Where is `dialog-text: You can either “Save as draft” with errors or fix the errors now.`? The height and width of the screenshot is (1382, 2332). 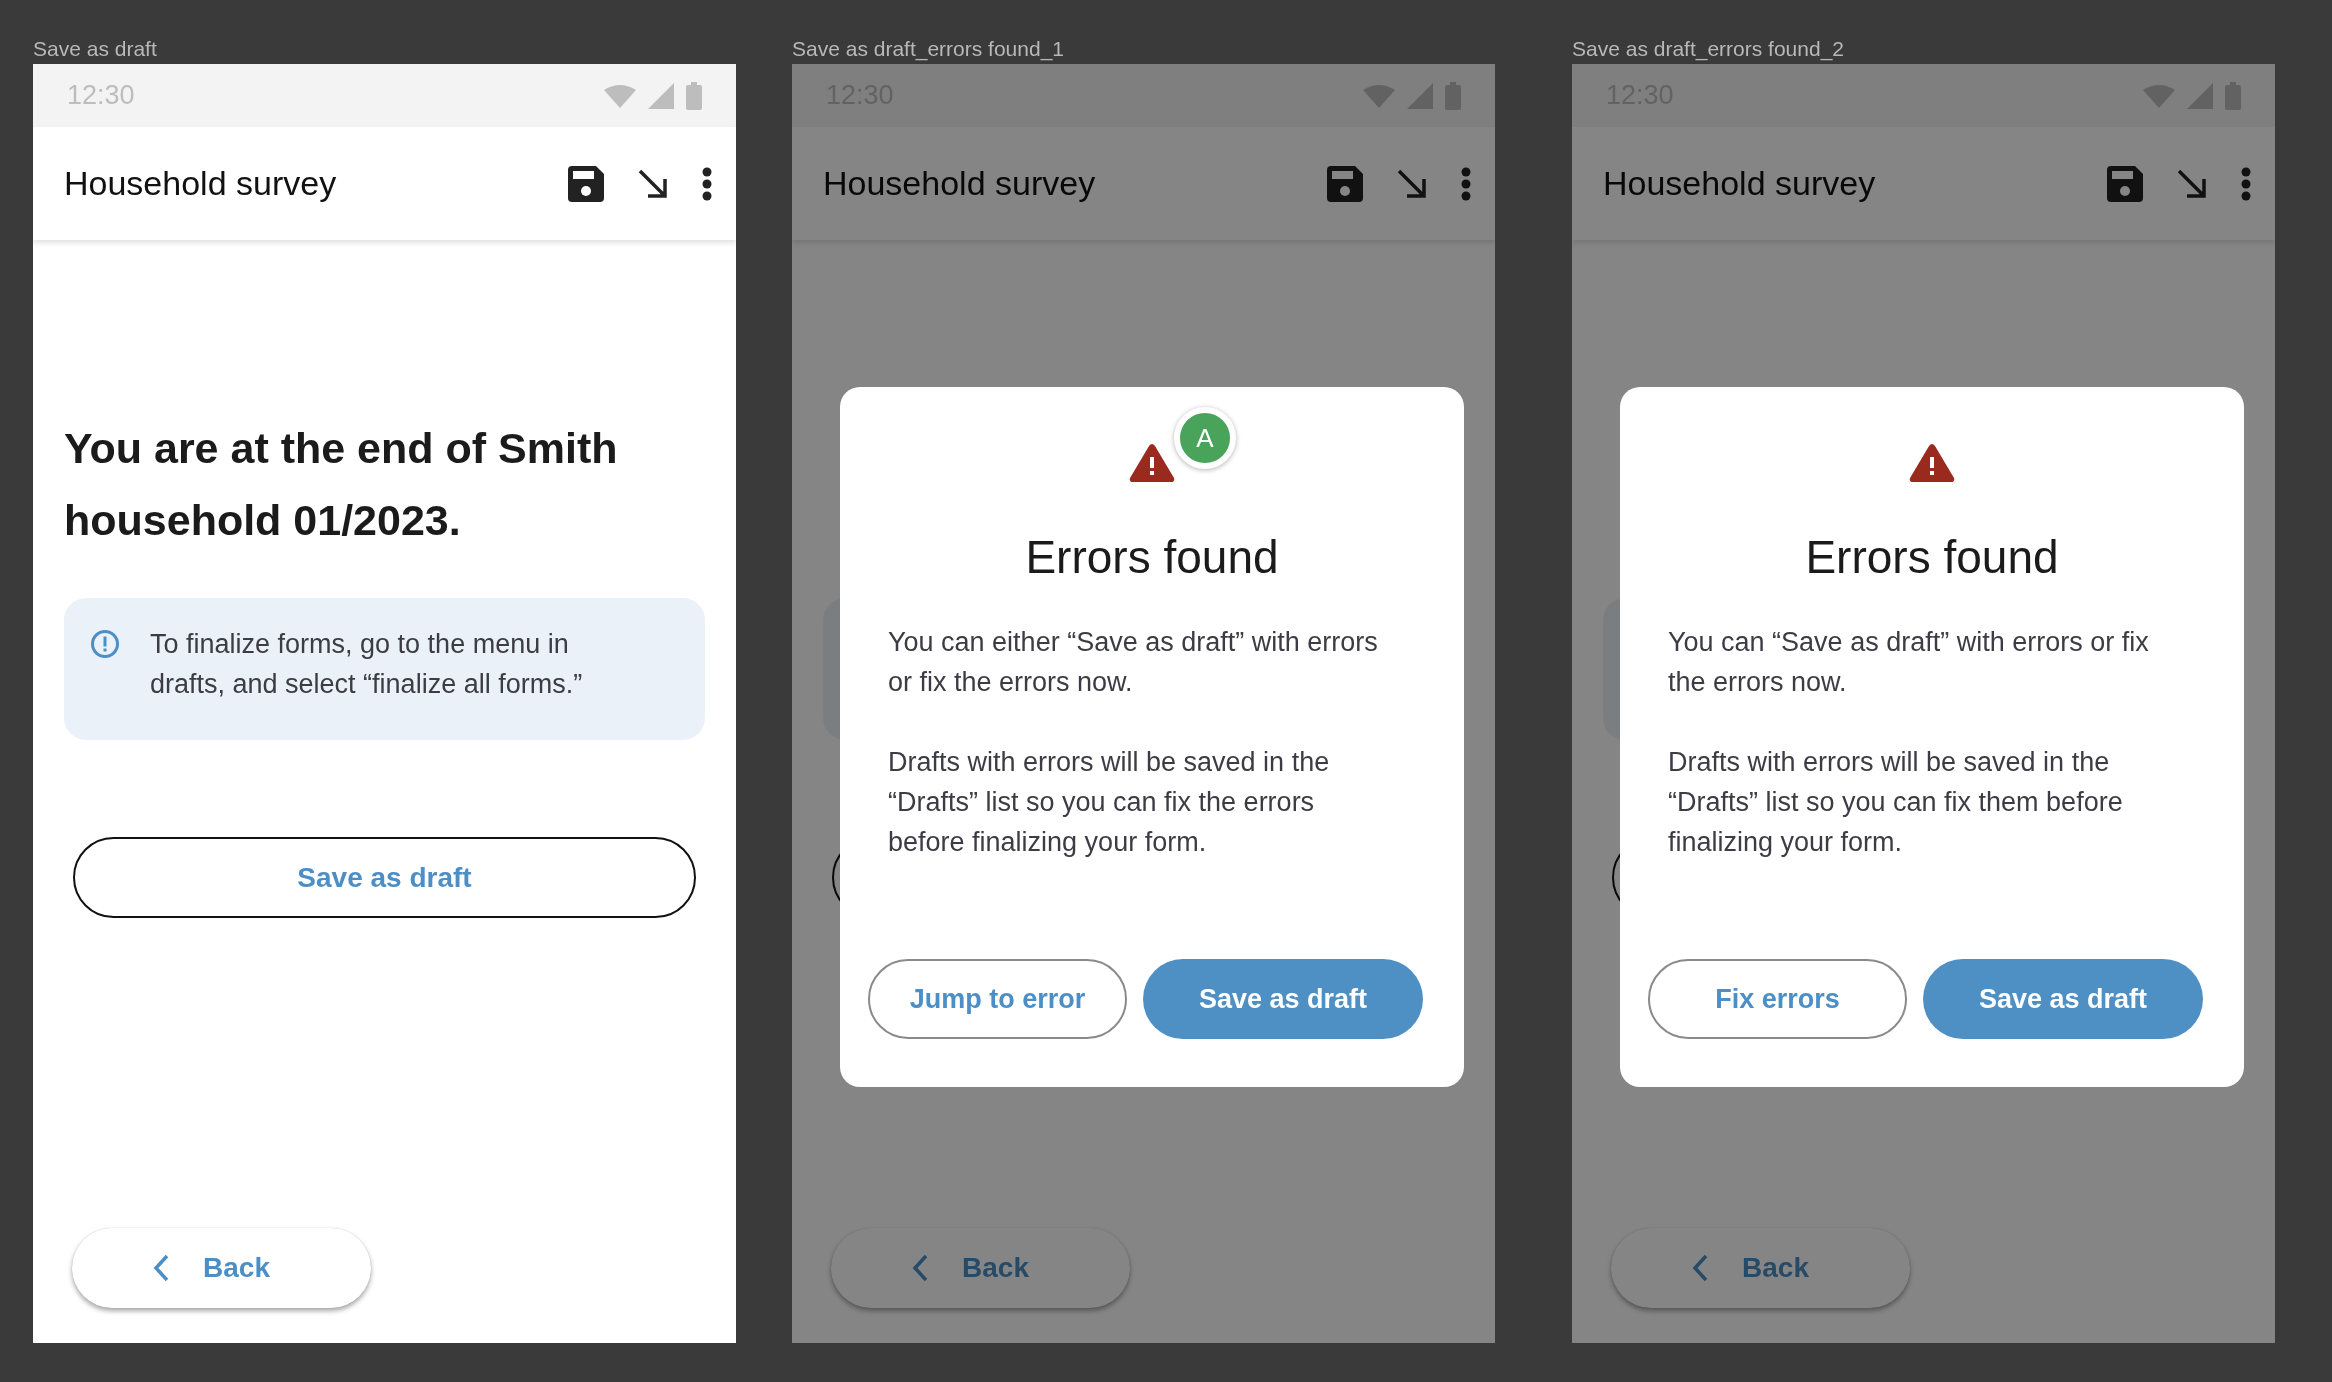 dialog-text: You can either “Save as draft” with errors or fix the errors now. is located at coordinates (1133, 662).